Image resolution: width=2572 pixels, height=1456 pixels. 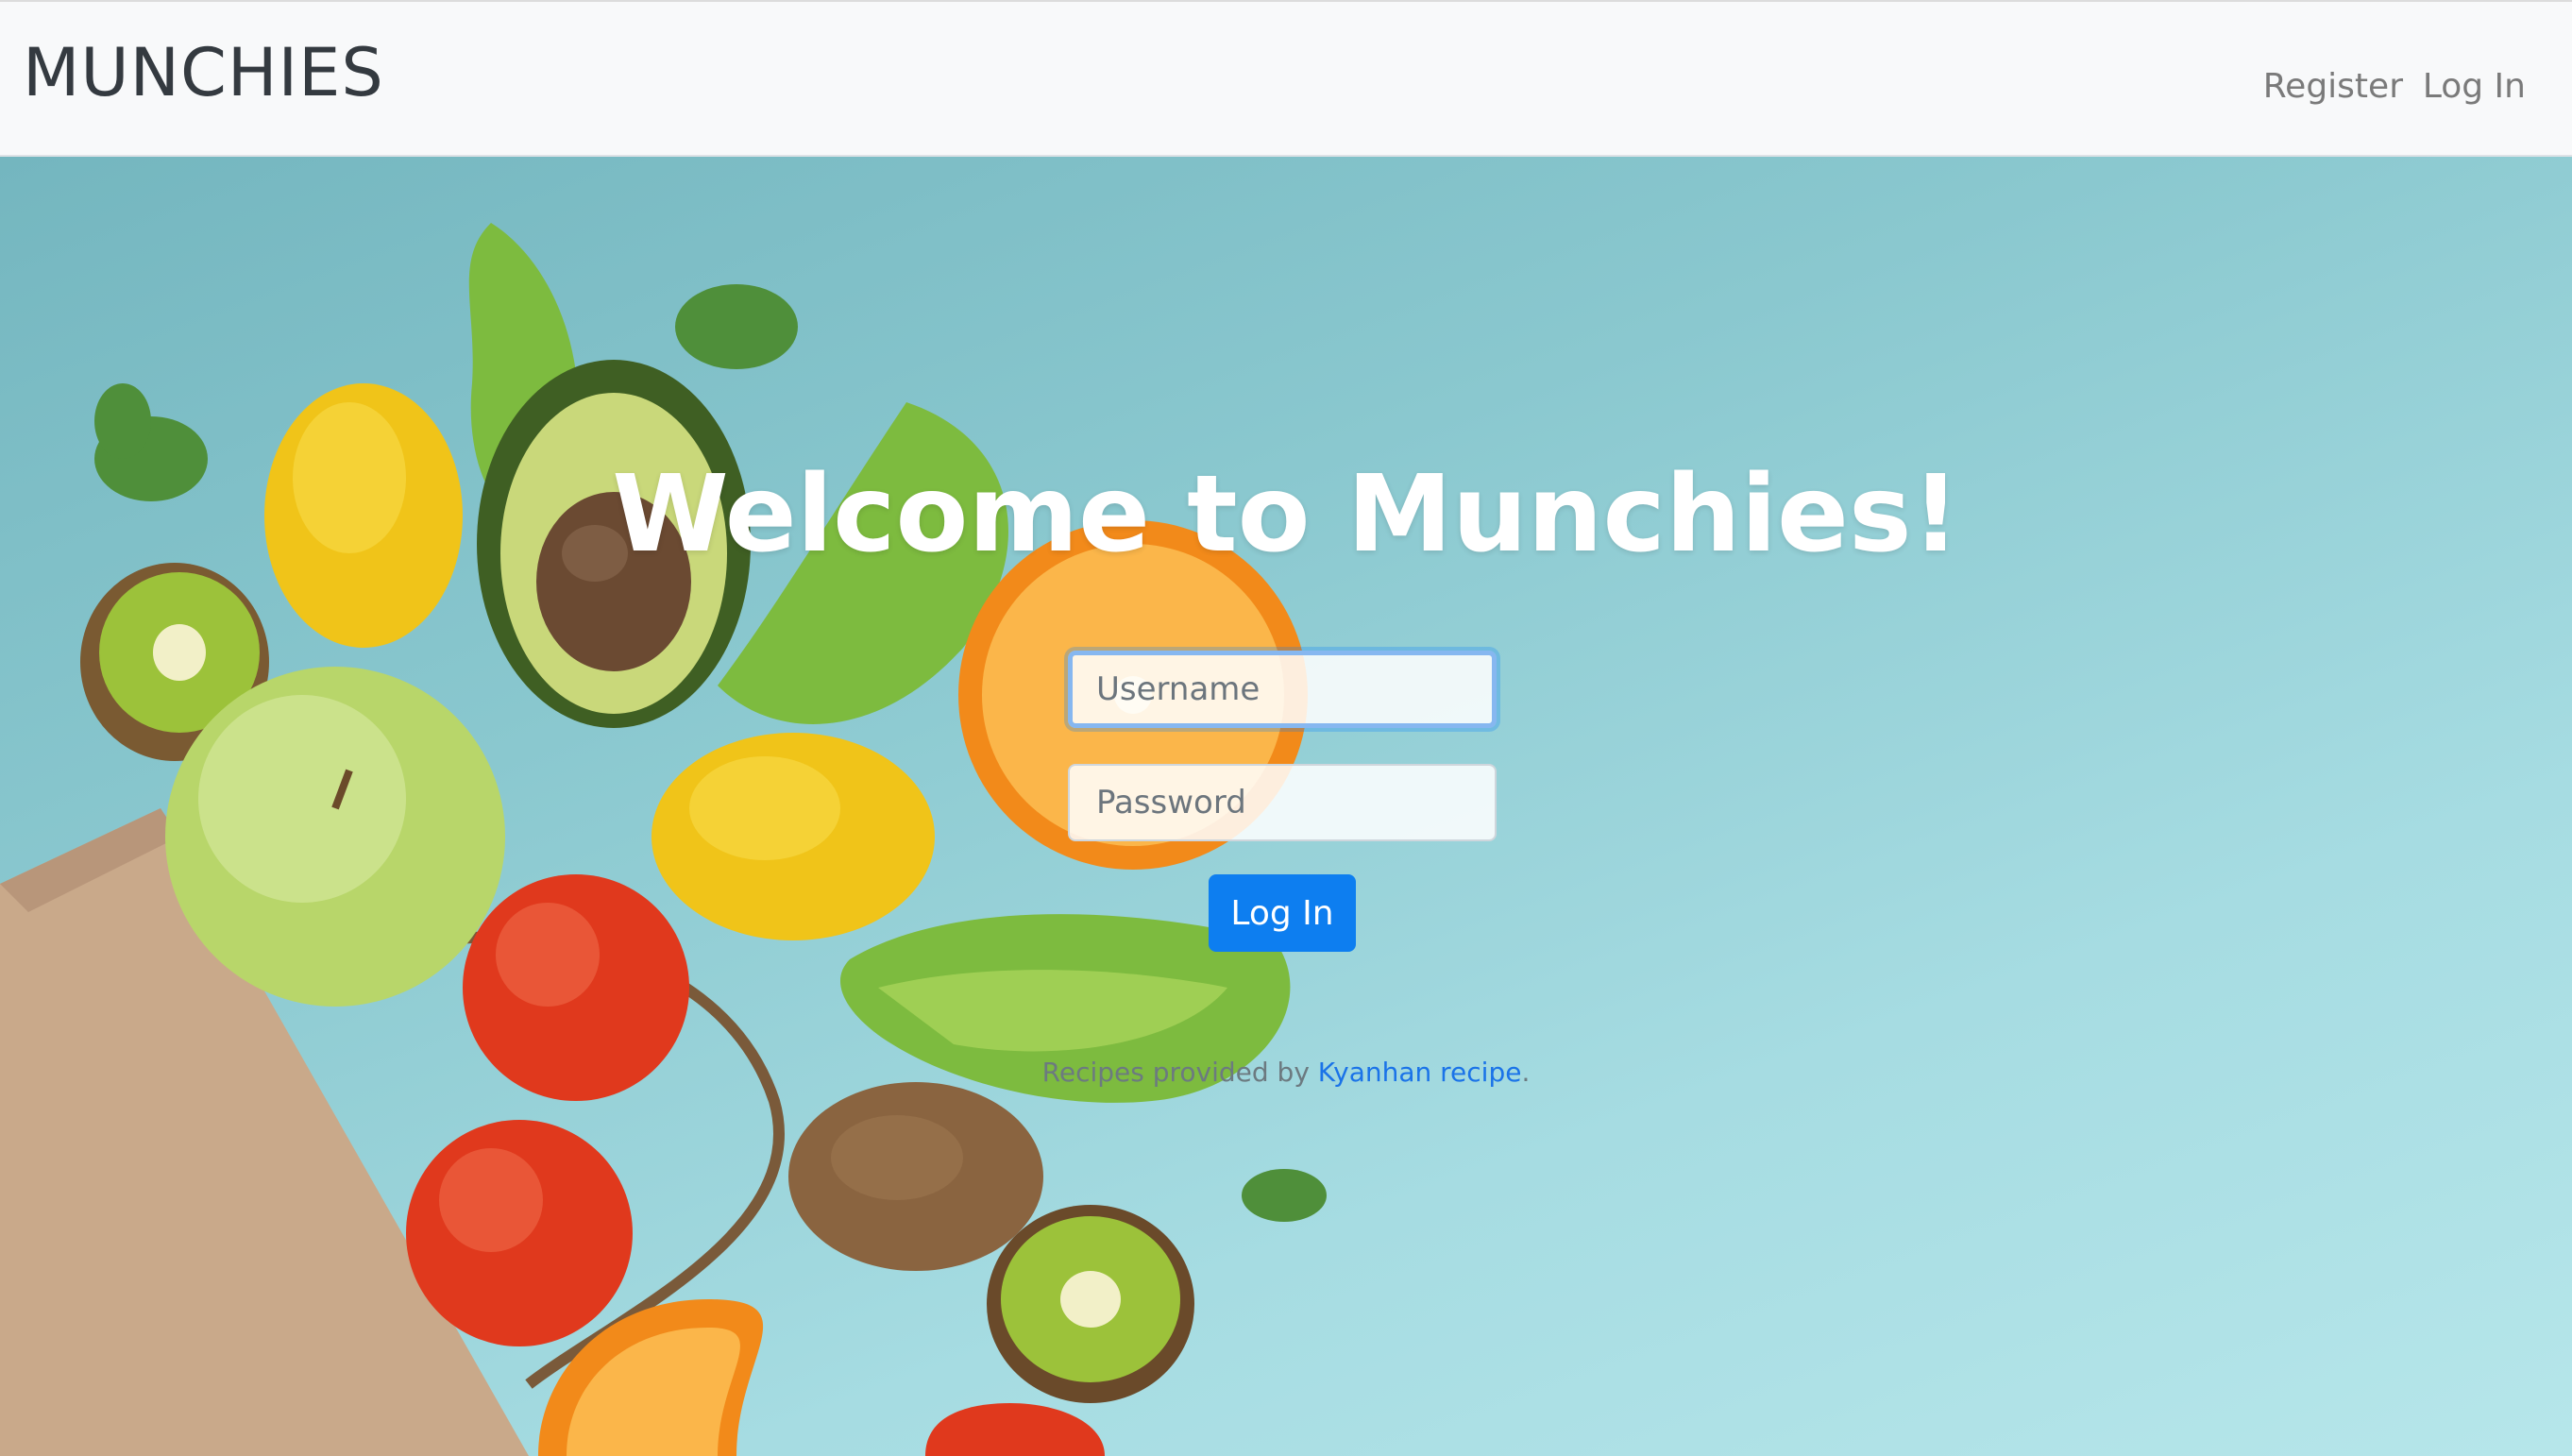 What do you see at coordinates (1420, 1072) in the screenshot?
I see `credit-link: Kyanhan recipe` at bounding box center [1420, 1072].